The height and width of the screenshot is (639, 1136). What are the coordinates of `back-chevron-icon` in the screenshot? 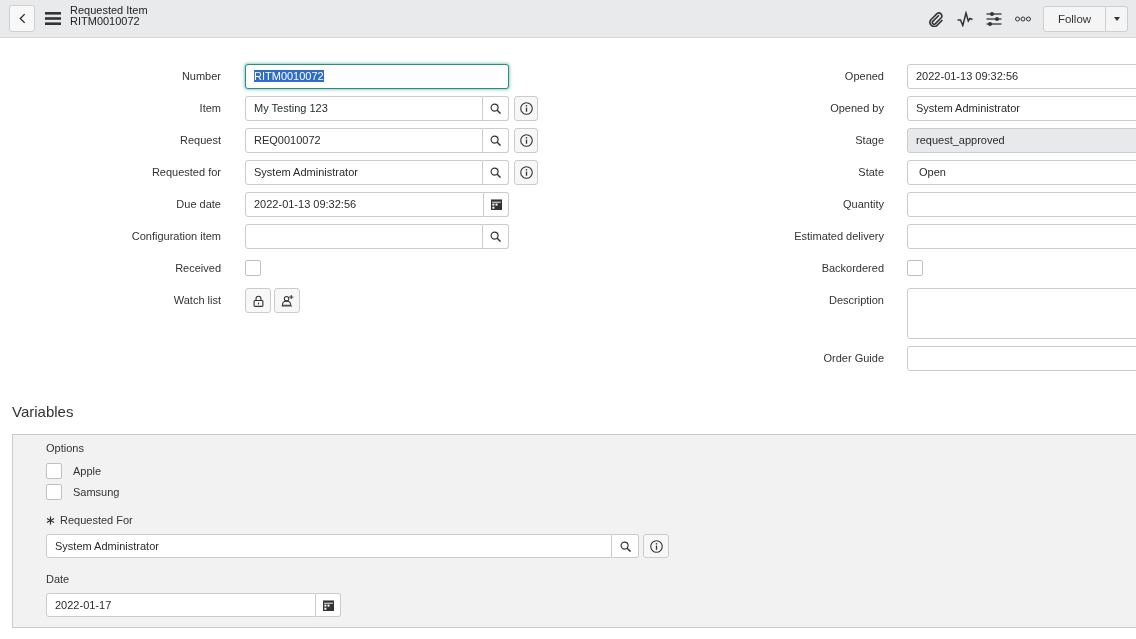 It's located at (22, 18).